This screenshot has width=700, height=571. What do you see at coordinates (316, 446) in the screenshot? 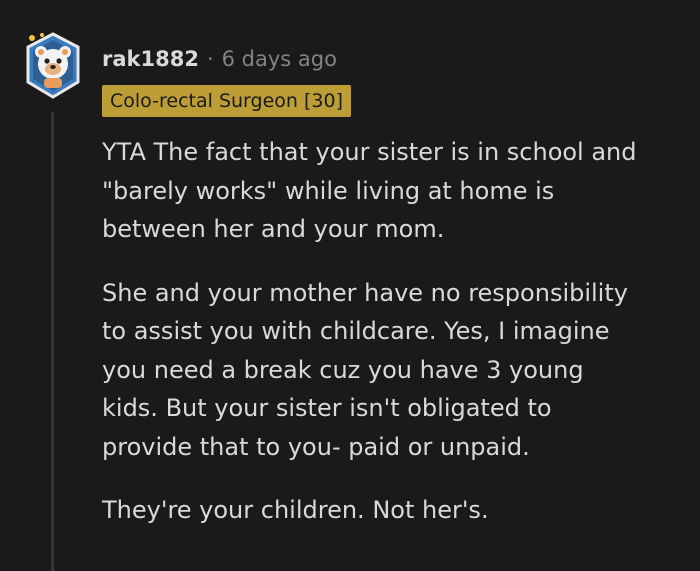
I see `comment-line: provide that to you- paid or unpaid.` at bounding box center [316, 446].